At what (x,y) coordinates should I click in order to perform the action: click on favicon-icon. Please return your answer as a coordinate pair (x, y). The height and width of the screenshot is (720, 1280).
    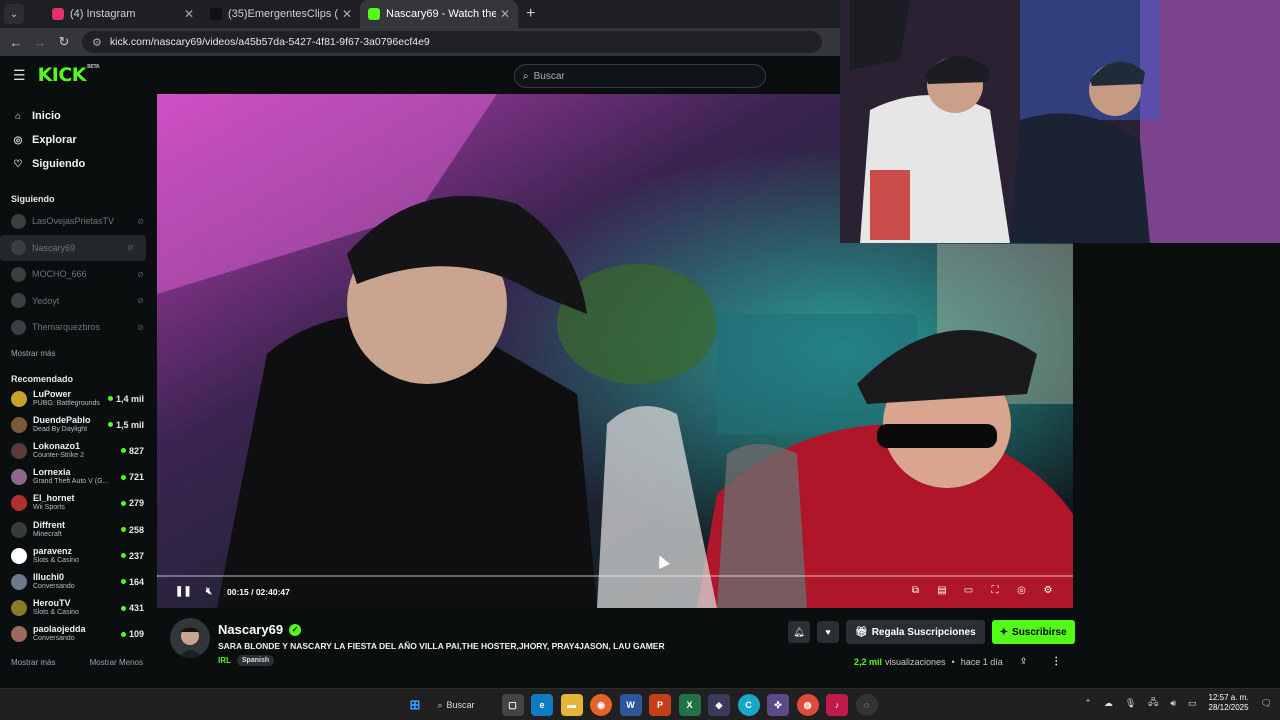
    Looking at the image, I should click on (216, 14).